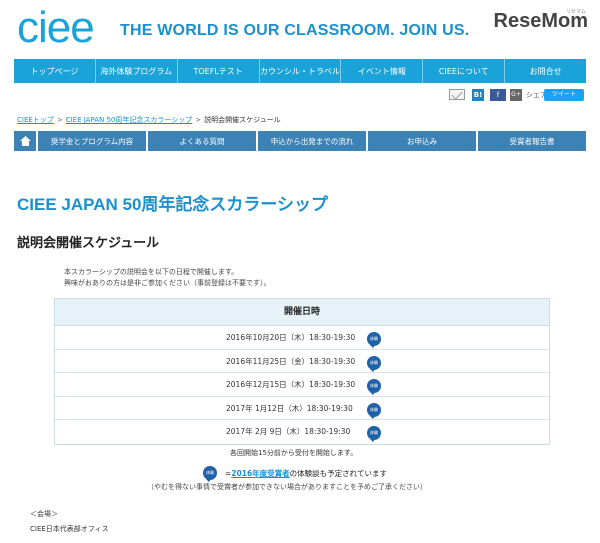  I want to click on intro-line: 興味がおありの方は是非ご参加ください（事前登録は不要です）。, so click(167, 283).